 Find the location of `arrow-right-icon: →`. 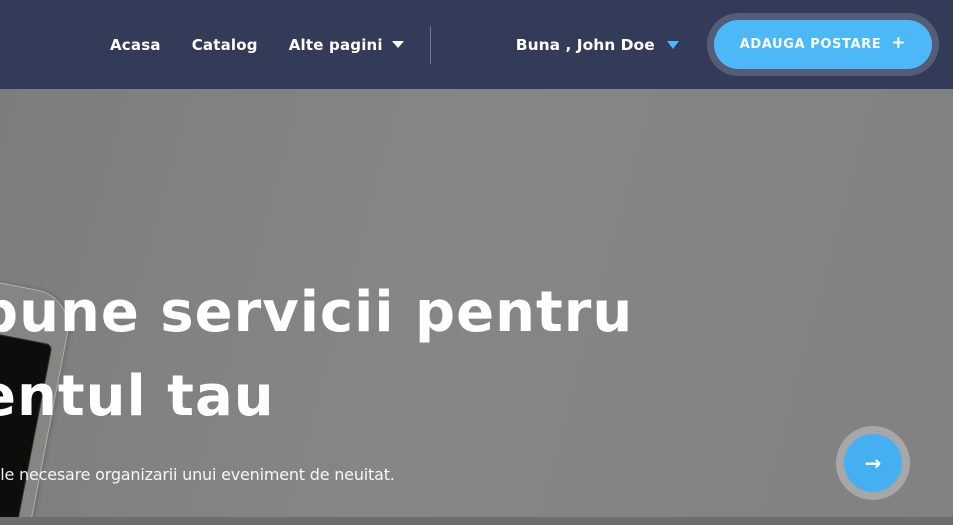

arrow-right-icon: → is located at coordinates (873, 463).